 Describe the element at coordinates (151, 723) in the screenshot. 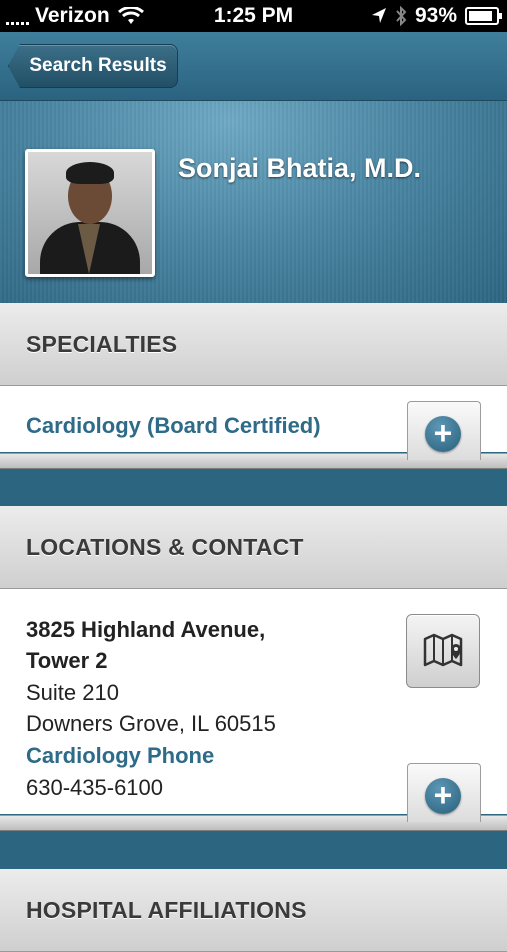

I see `city-state-zip: Downers Grove, IL 60515` at that location.